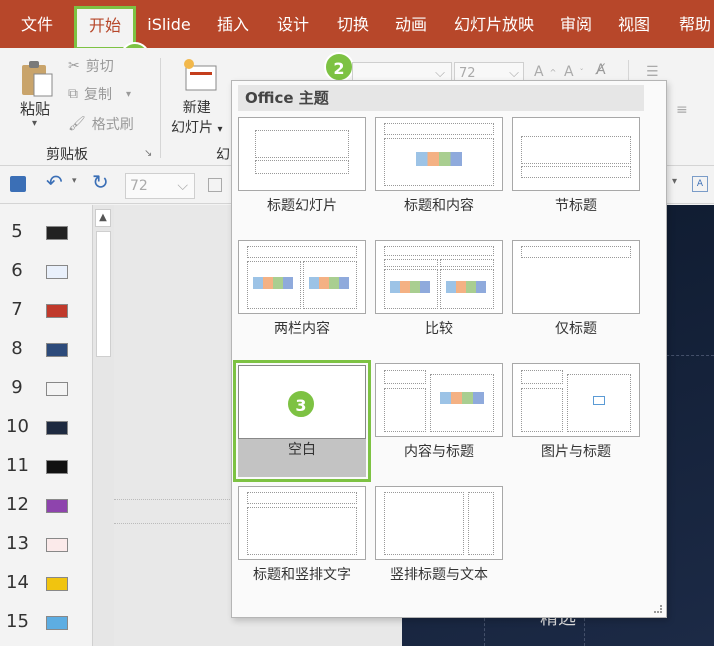 Image resolution: width=714 pixels, height=646 pixels. Describe the element at coordinates (576, 24) in the screenshot. I see `tab-review: 审阅` at that location.